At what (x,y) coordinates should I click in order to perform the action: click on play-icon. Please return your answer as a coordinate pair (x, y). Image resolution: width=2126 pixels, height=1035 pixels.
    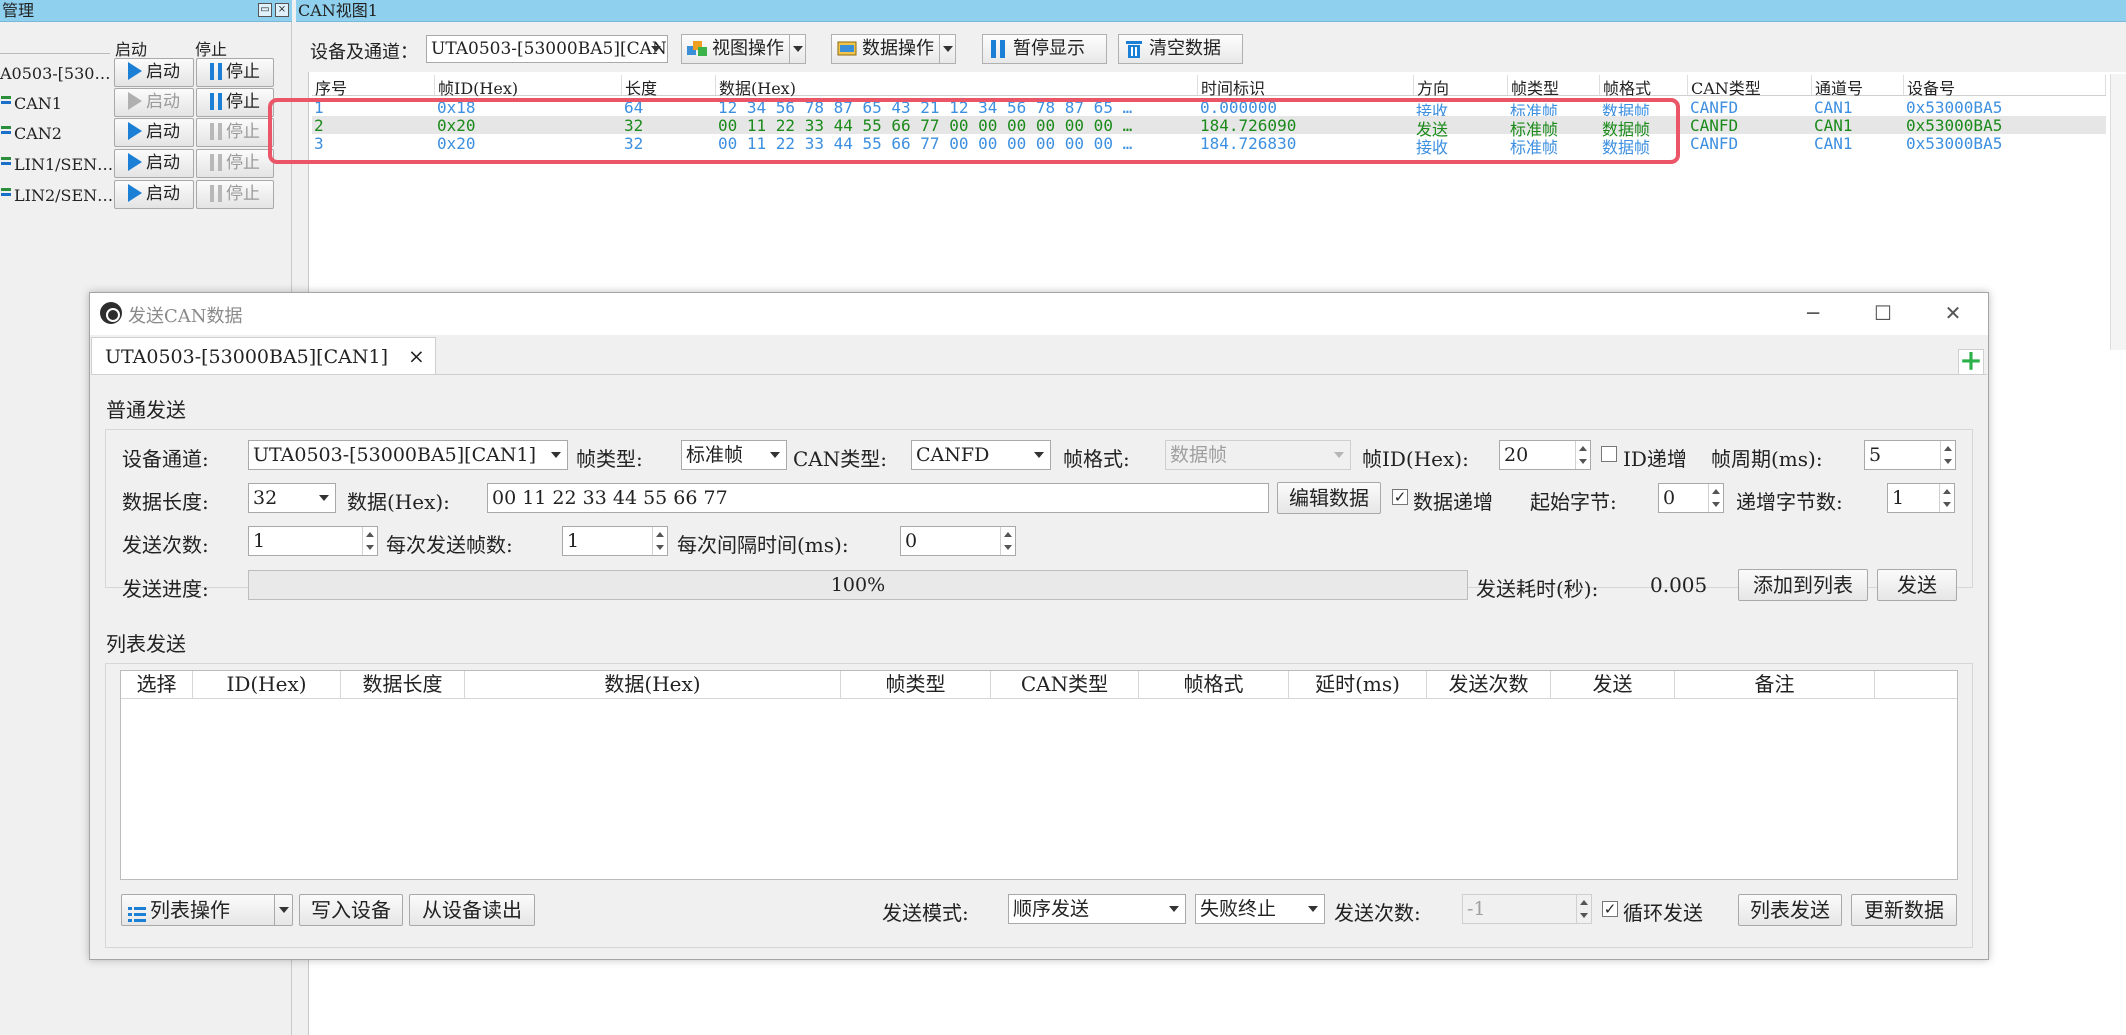
    Looking at the image, I should click on (135, 162).